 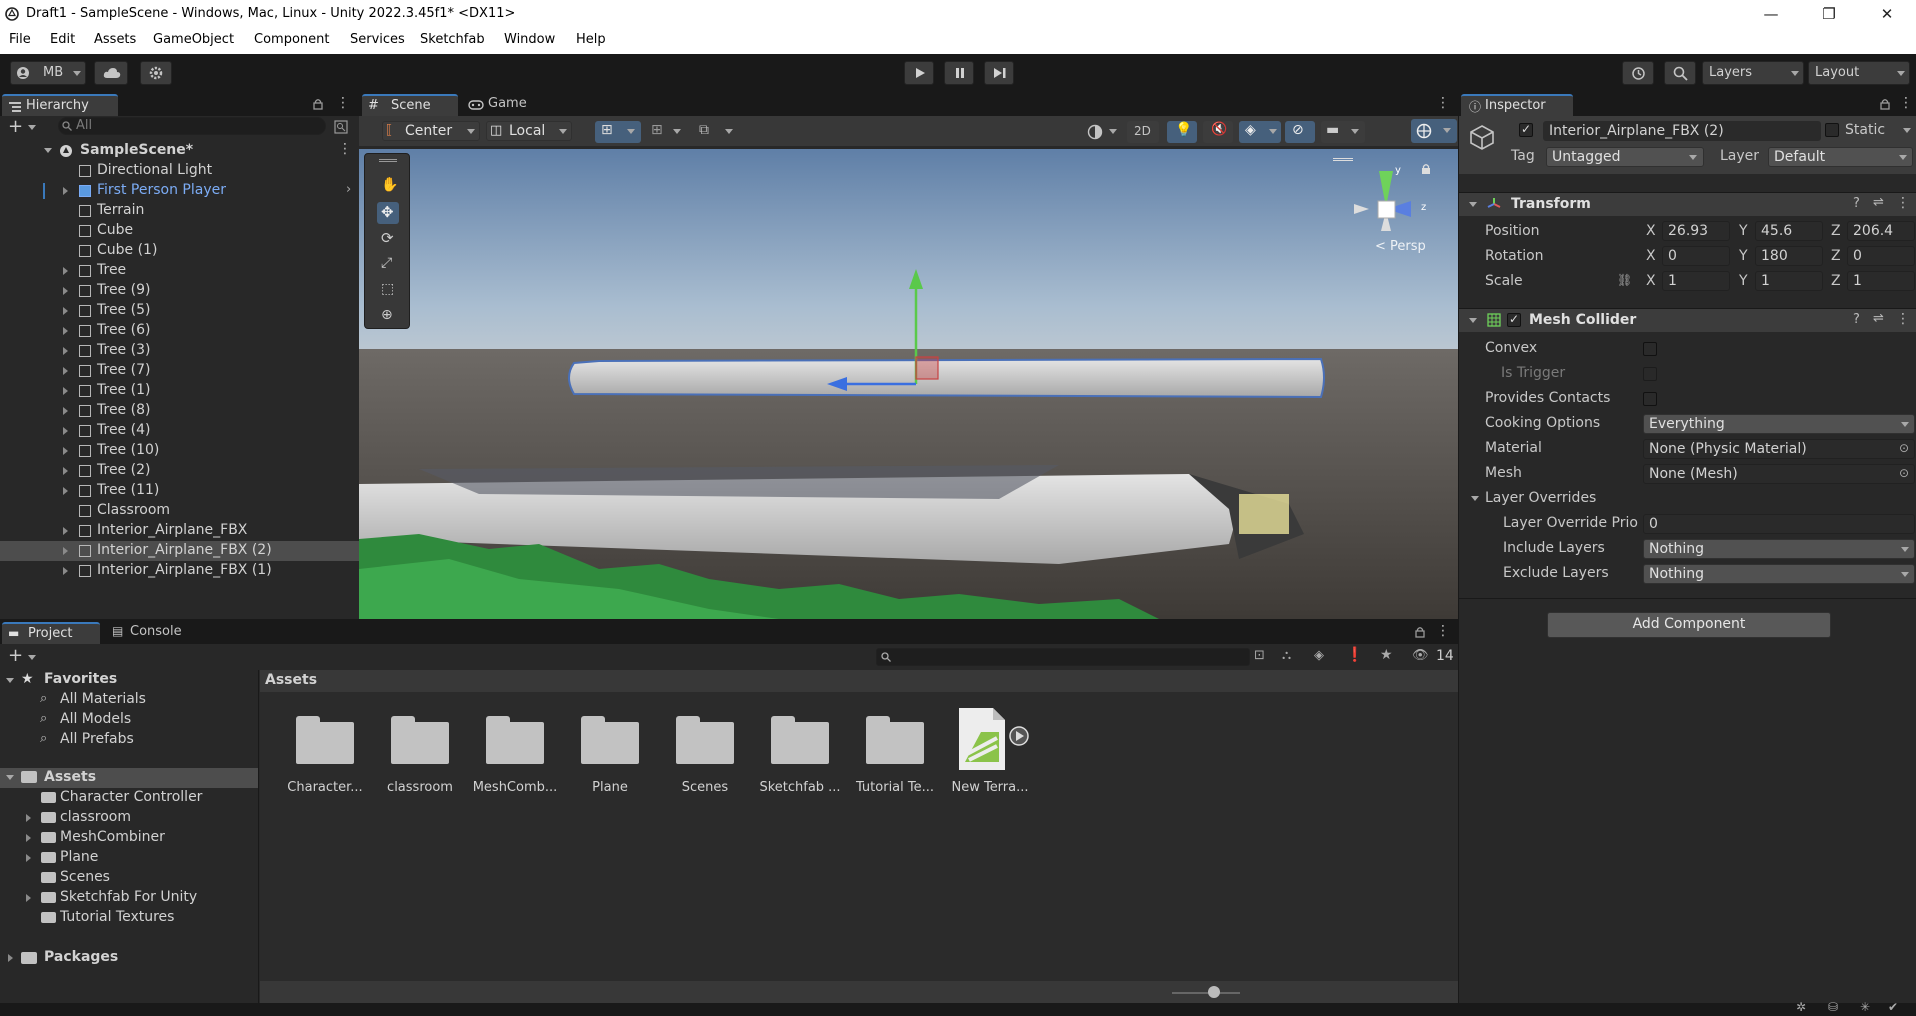 I want to click on hierarchy-row: Tree (7), so click(x=179, y=371).